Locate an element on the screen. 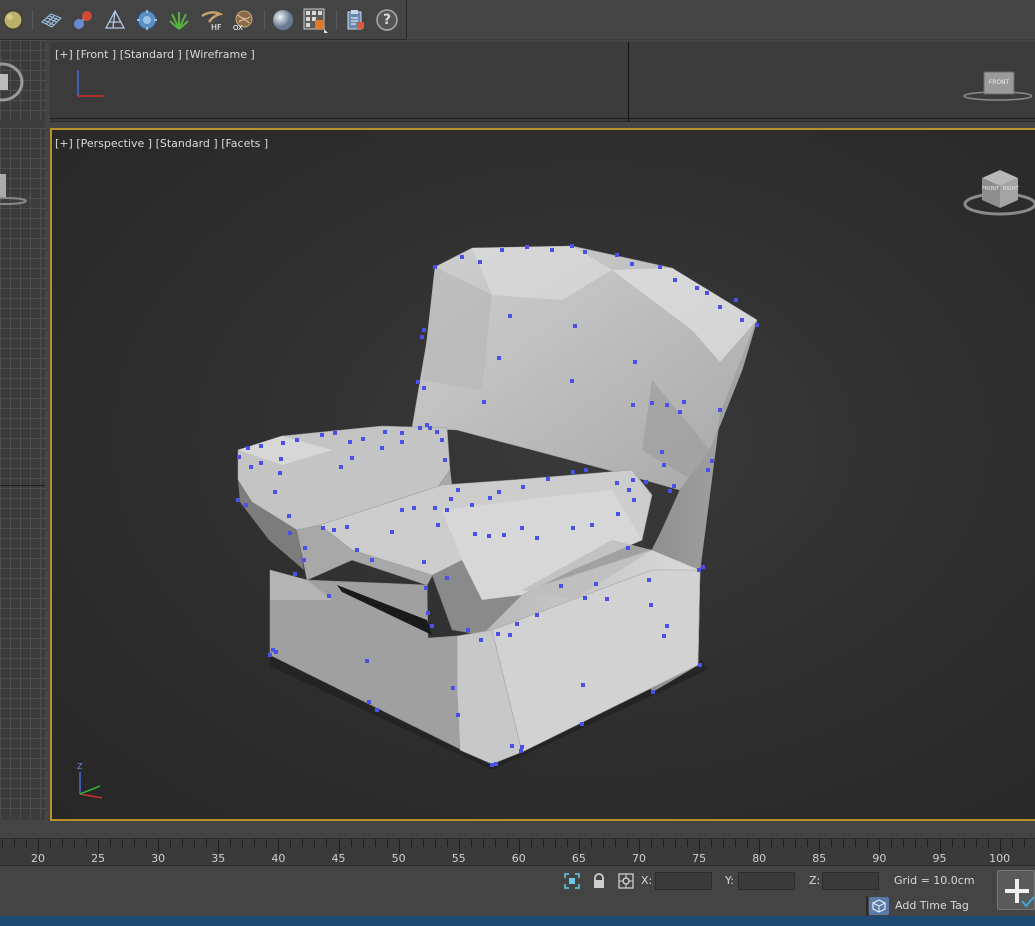 The width and height of the screenshot is (1035, 926). timeline-ruler: 20 25 30 35 40 45 50 55 60 65 70 75 80 85 90 95 100 is located at coordinates (517, 852).